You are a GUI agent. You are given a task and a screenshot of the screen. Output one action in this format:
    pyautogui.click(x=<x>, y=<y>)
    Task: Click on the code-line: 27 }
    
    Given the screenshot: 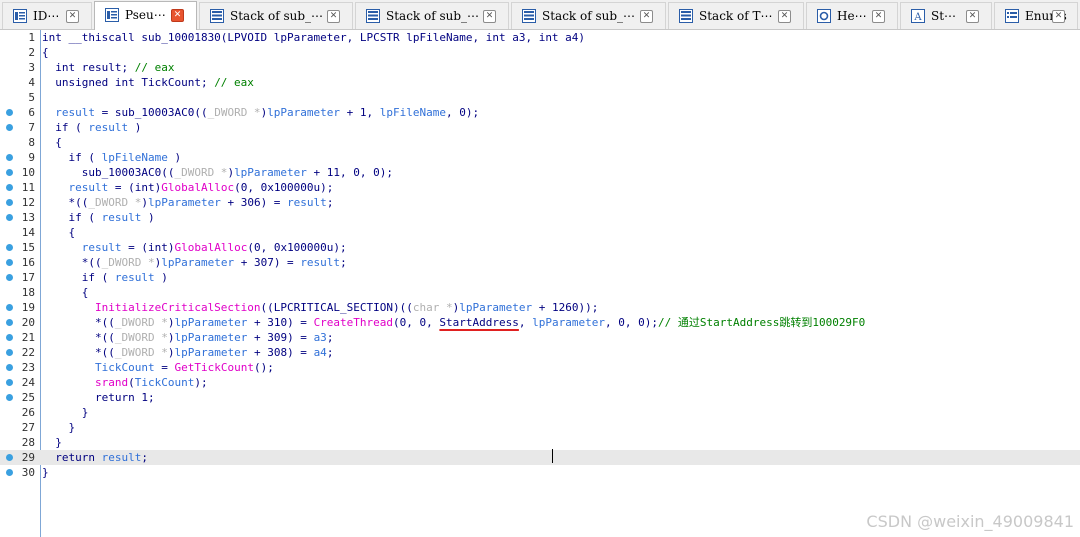 What is the action you would take?
    pyautogui.click(x=540, y=427)
    